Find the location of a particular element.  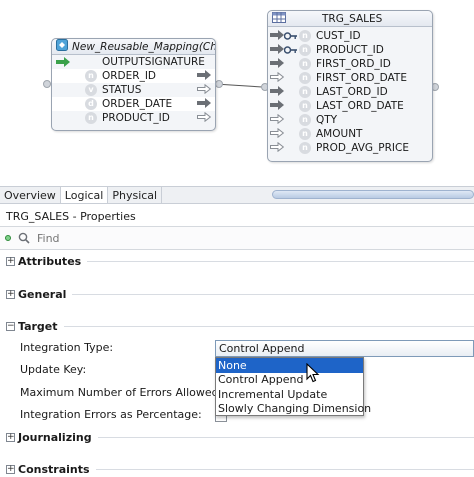

mapping-row-order-date: d ORDER_DATE is located at coordinates (133, 104).